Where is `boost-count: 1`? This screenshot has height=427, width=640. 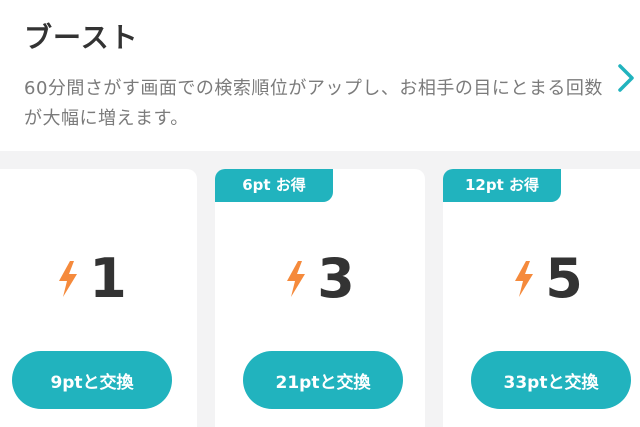
boost-count: 1 is located at coordinates (98, 279).